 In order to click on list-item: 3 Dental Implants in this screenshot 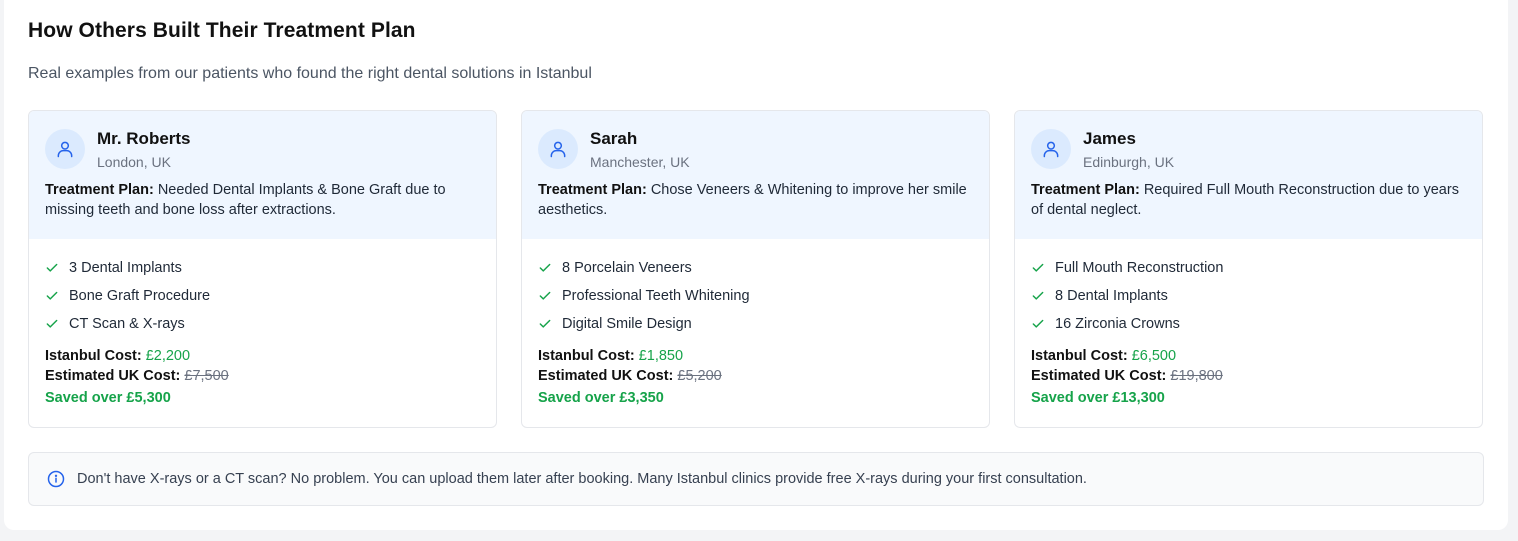, I will do `click(262, 268)`.